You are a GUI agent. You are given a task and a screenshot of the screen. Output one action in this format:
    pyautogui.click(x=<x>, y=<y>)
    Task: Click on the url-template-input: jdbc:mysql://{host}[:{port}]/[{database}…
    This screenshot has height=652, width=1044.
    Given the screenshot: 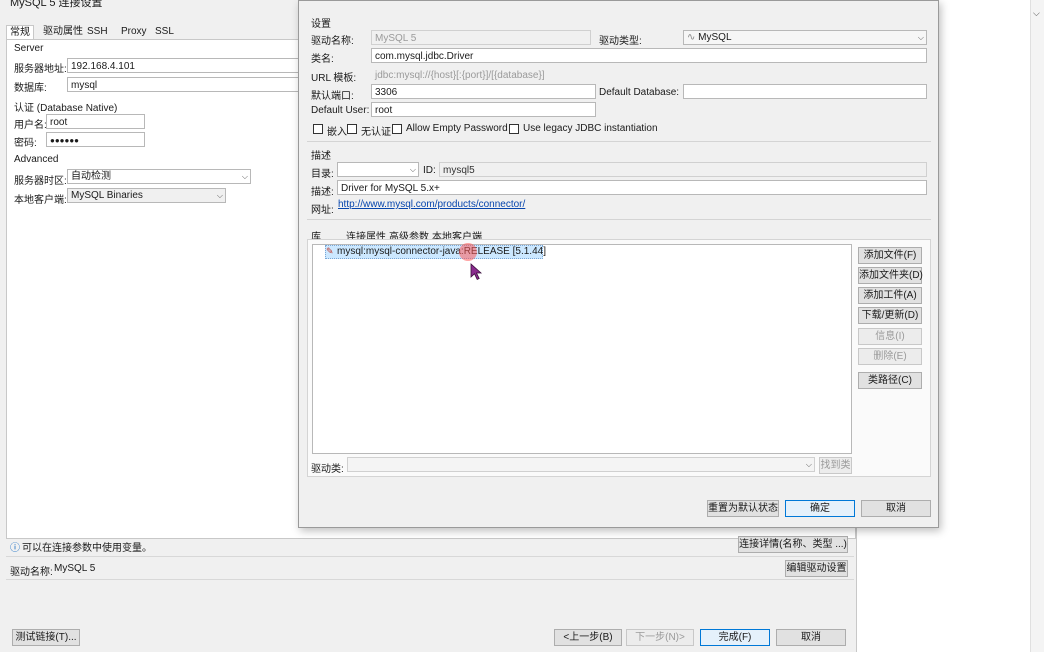 What is the action you would take?
    pyautogui.click(x=649, y=74)
    